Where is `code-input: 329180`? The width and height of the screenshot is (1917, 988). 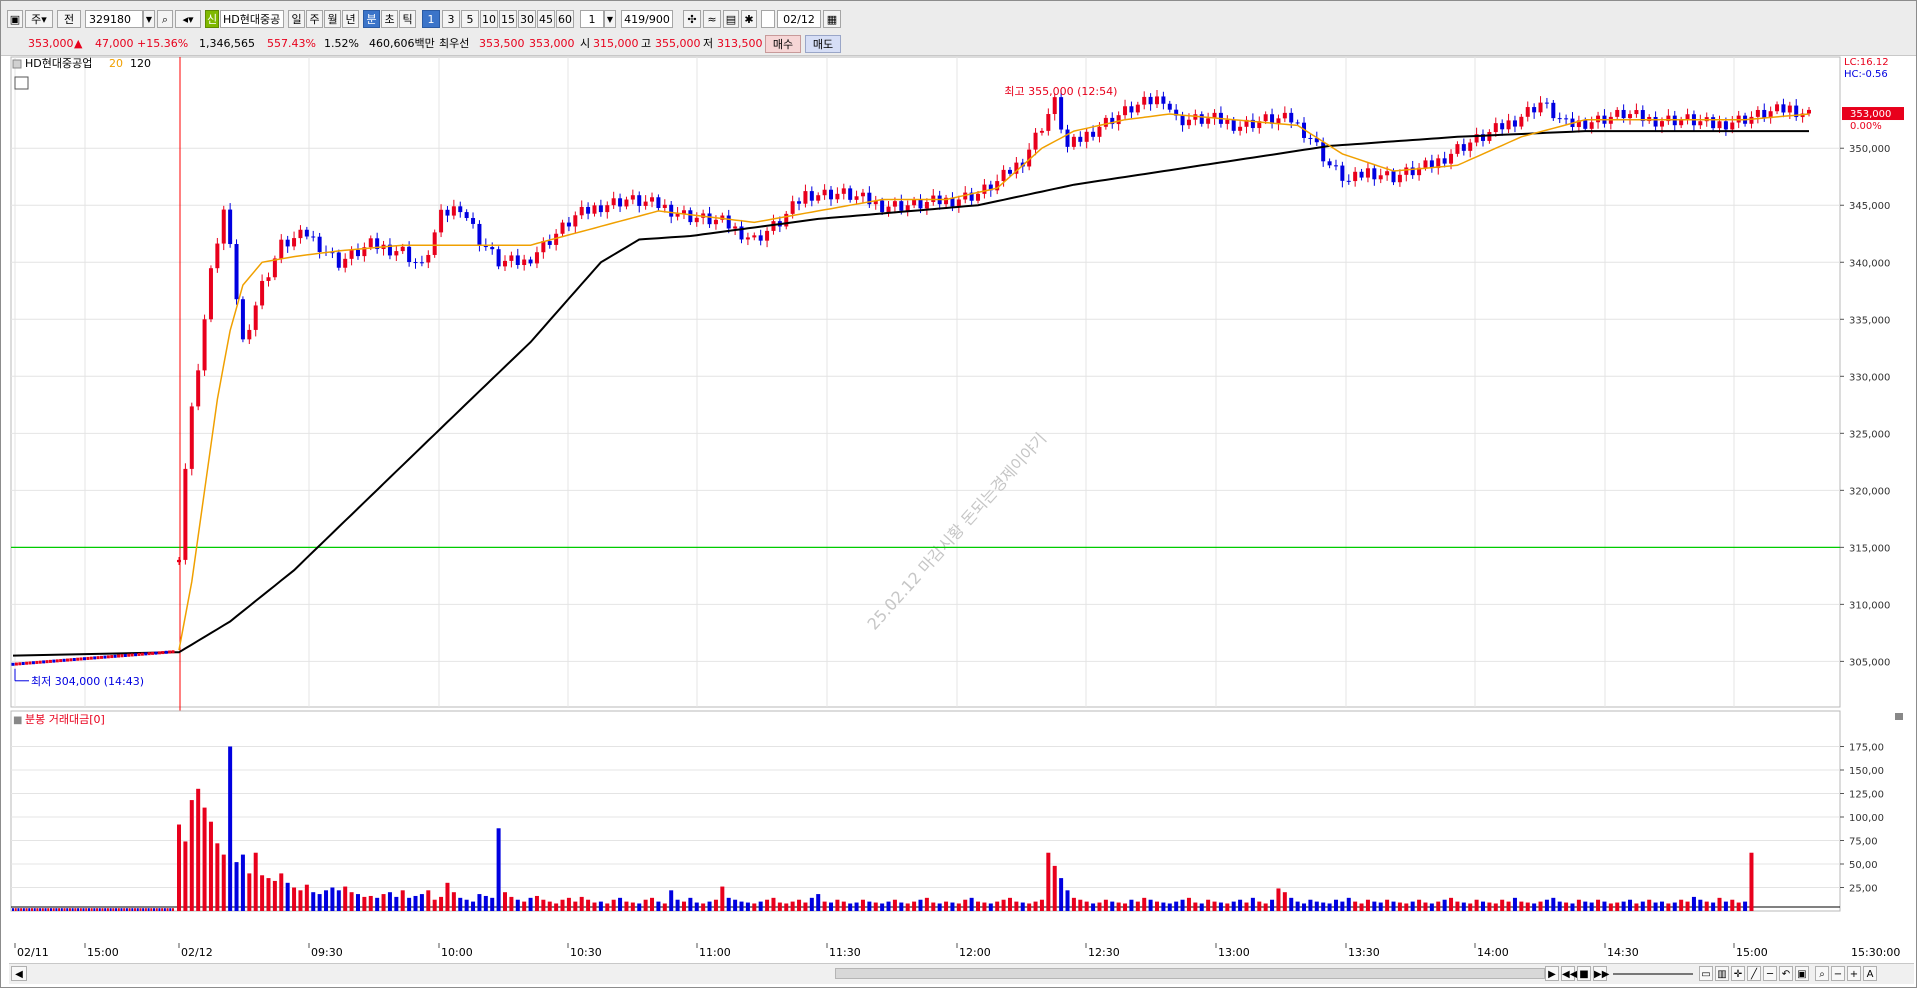
code-input: 329180 is located at coordinates (114, 19).